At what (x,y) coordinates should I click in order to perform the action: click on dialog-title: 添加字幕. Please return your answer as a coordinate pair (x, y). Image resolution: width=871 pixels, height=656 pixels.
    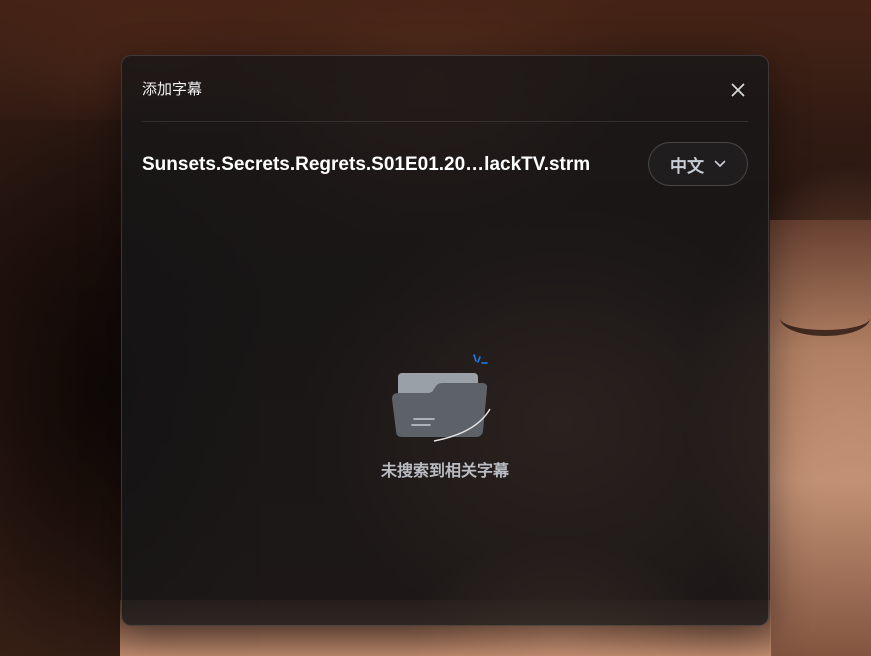
    Looking at the image, I should click on (172, 89).